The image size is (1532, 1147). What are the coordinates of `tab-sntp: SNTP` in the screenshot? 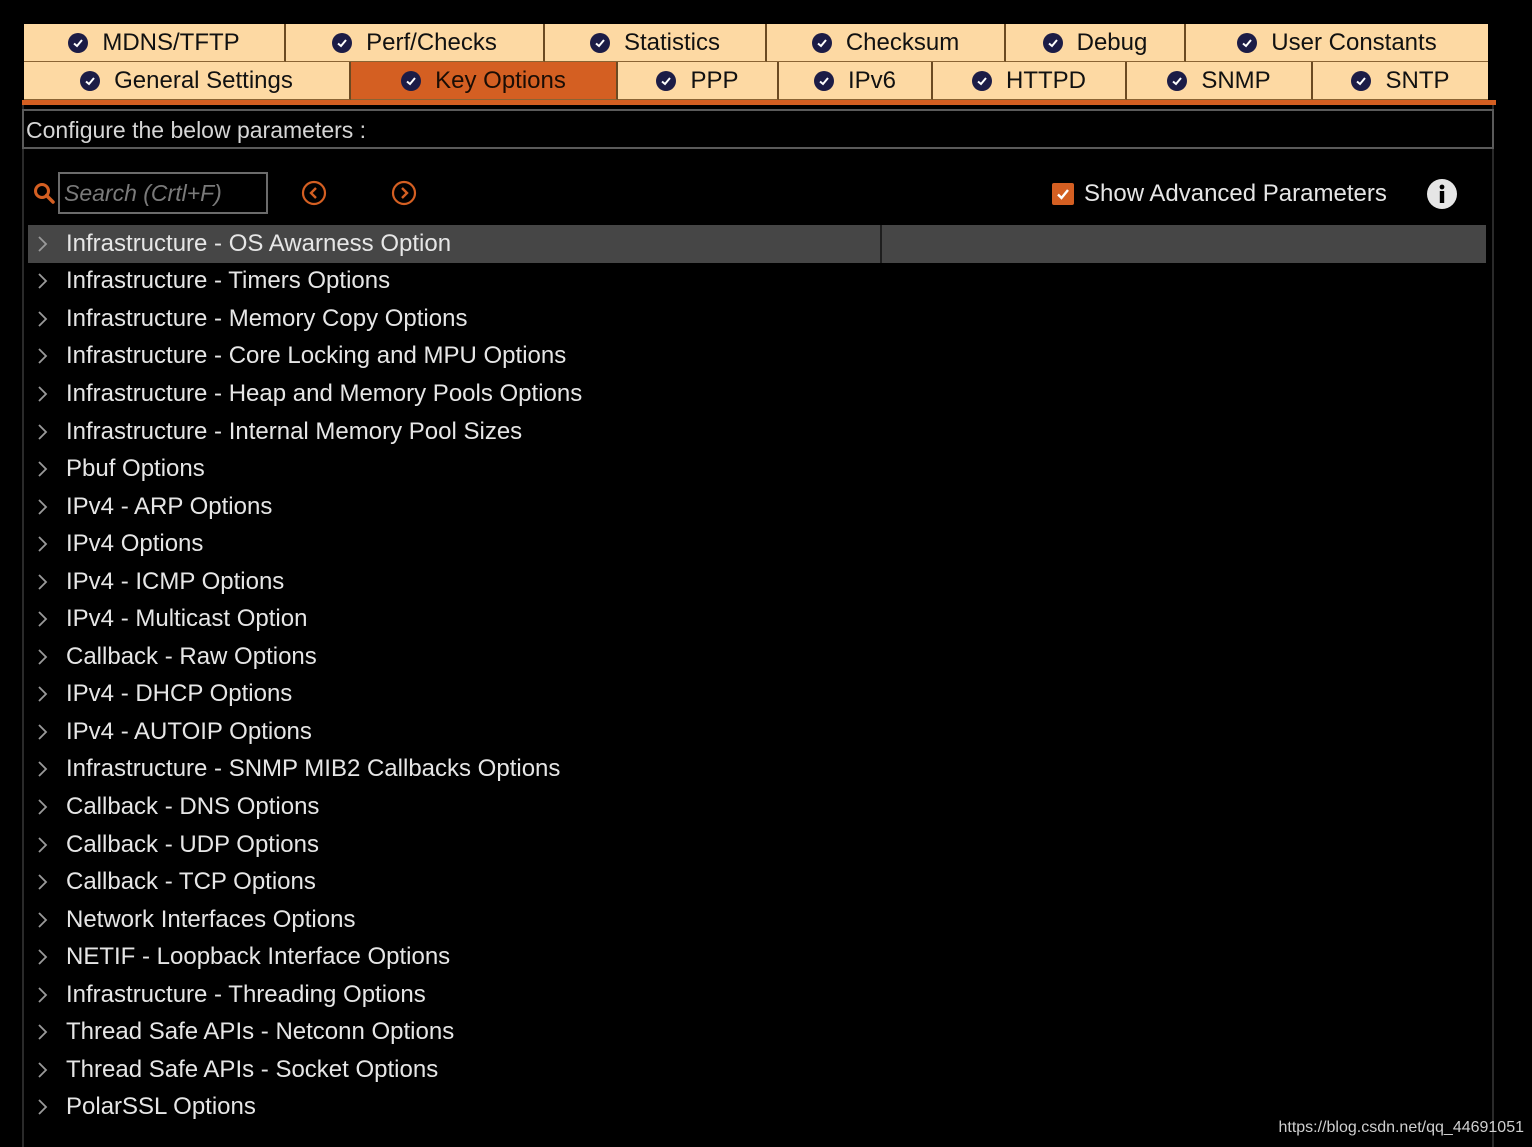 It's located at (1400, 81).